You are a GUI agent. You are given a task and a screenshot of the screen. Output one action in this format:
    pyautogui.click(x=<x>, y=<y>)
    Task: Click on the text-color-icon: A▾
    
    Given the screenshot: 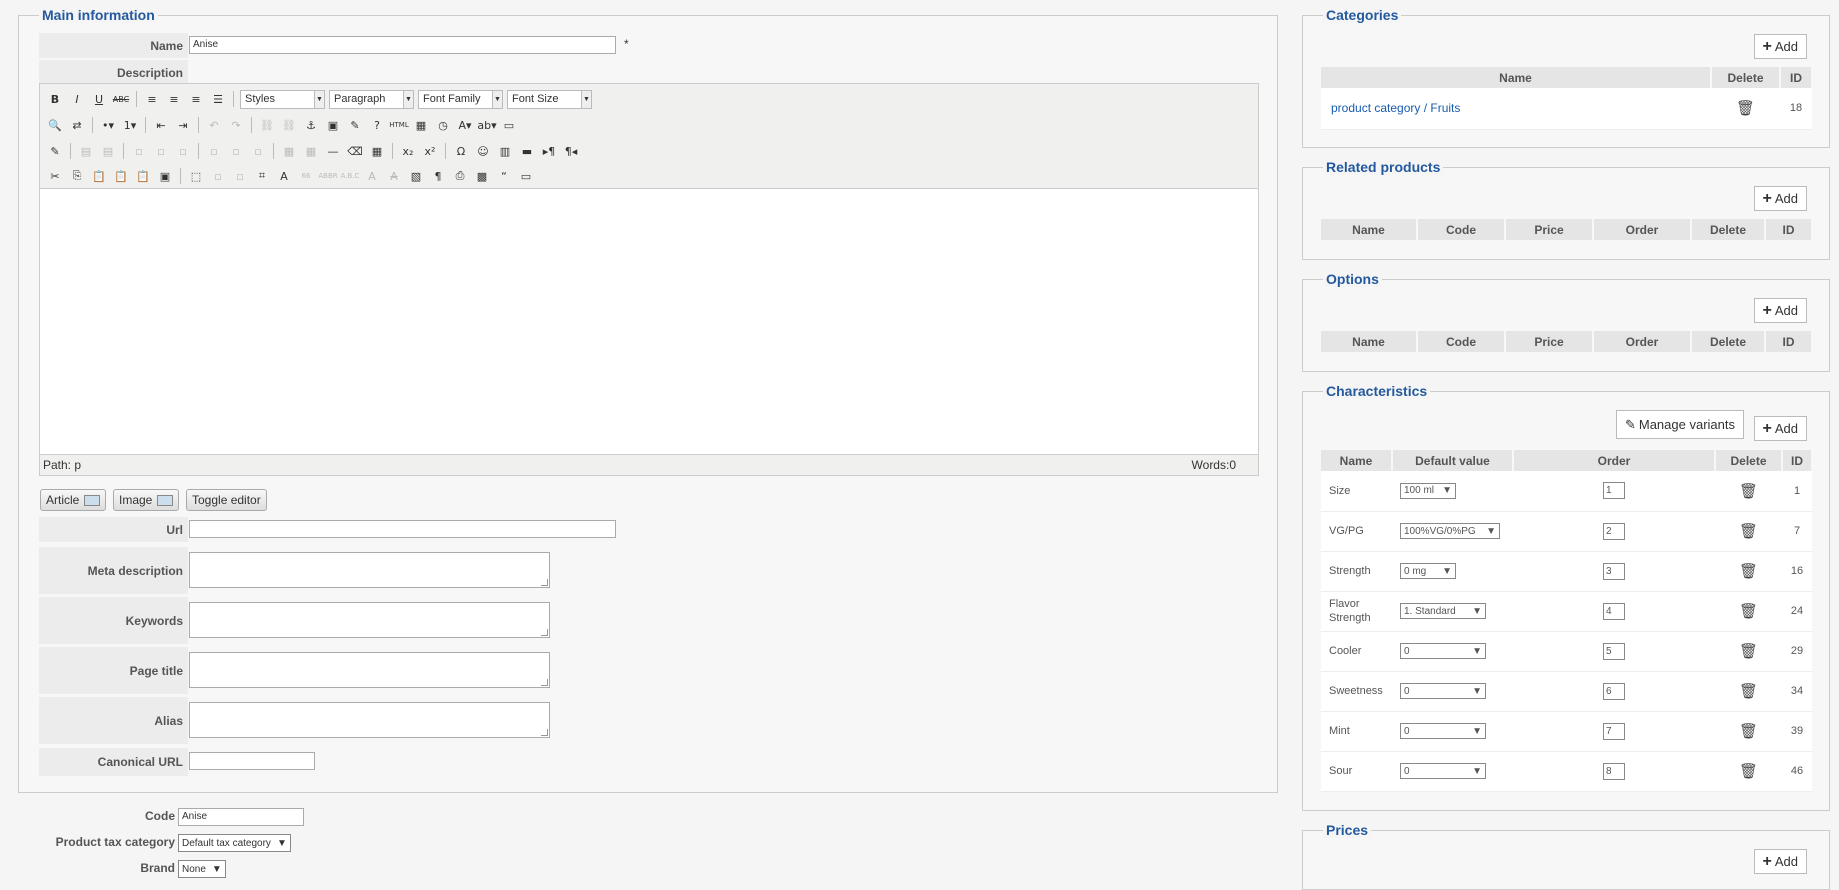 What is the action you would take?
    pyautogui.click(x=465, y=125)
    